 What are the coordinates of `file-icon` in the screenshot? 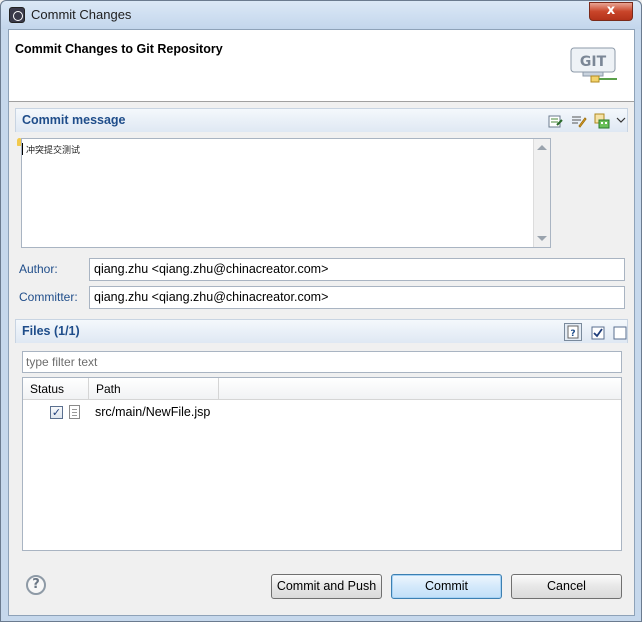 It's located at (74, 412).